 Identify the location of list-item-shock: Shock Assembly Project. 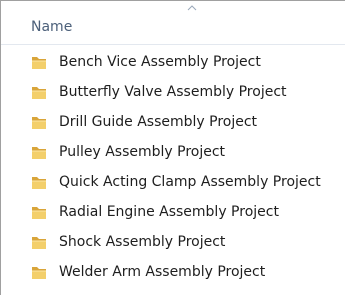
(173, 242).